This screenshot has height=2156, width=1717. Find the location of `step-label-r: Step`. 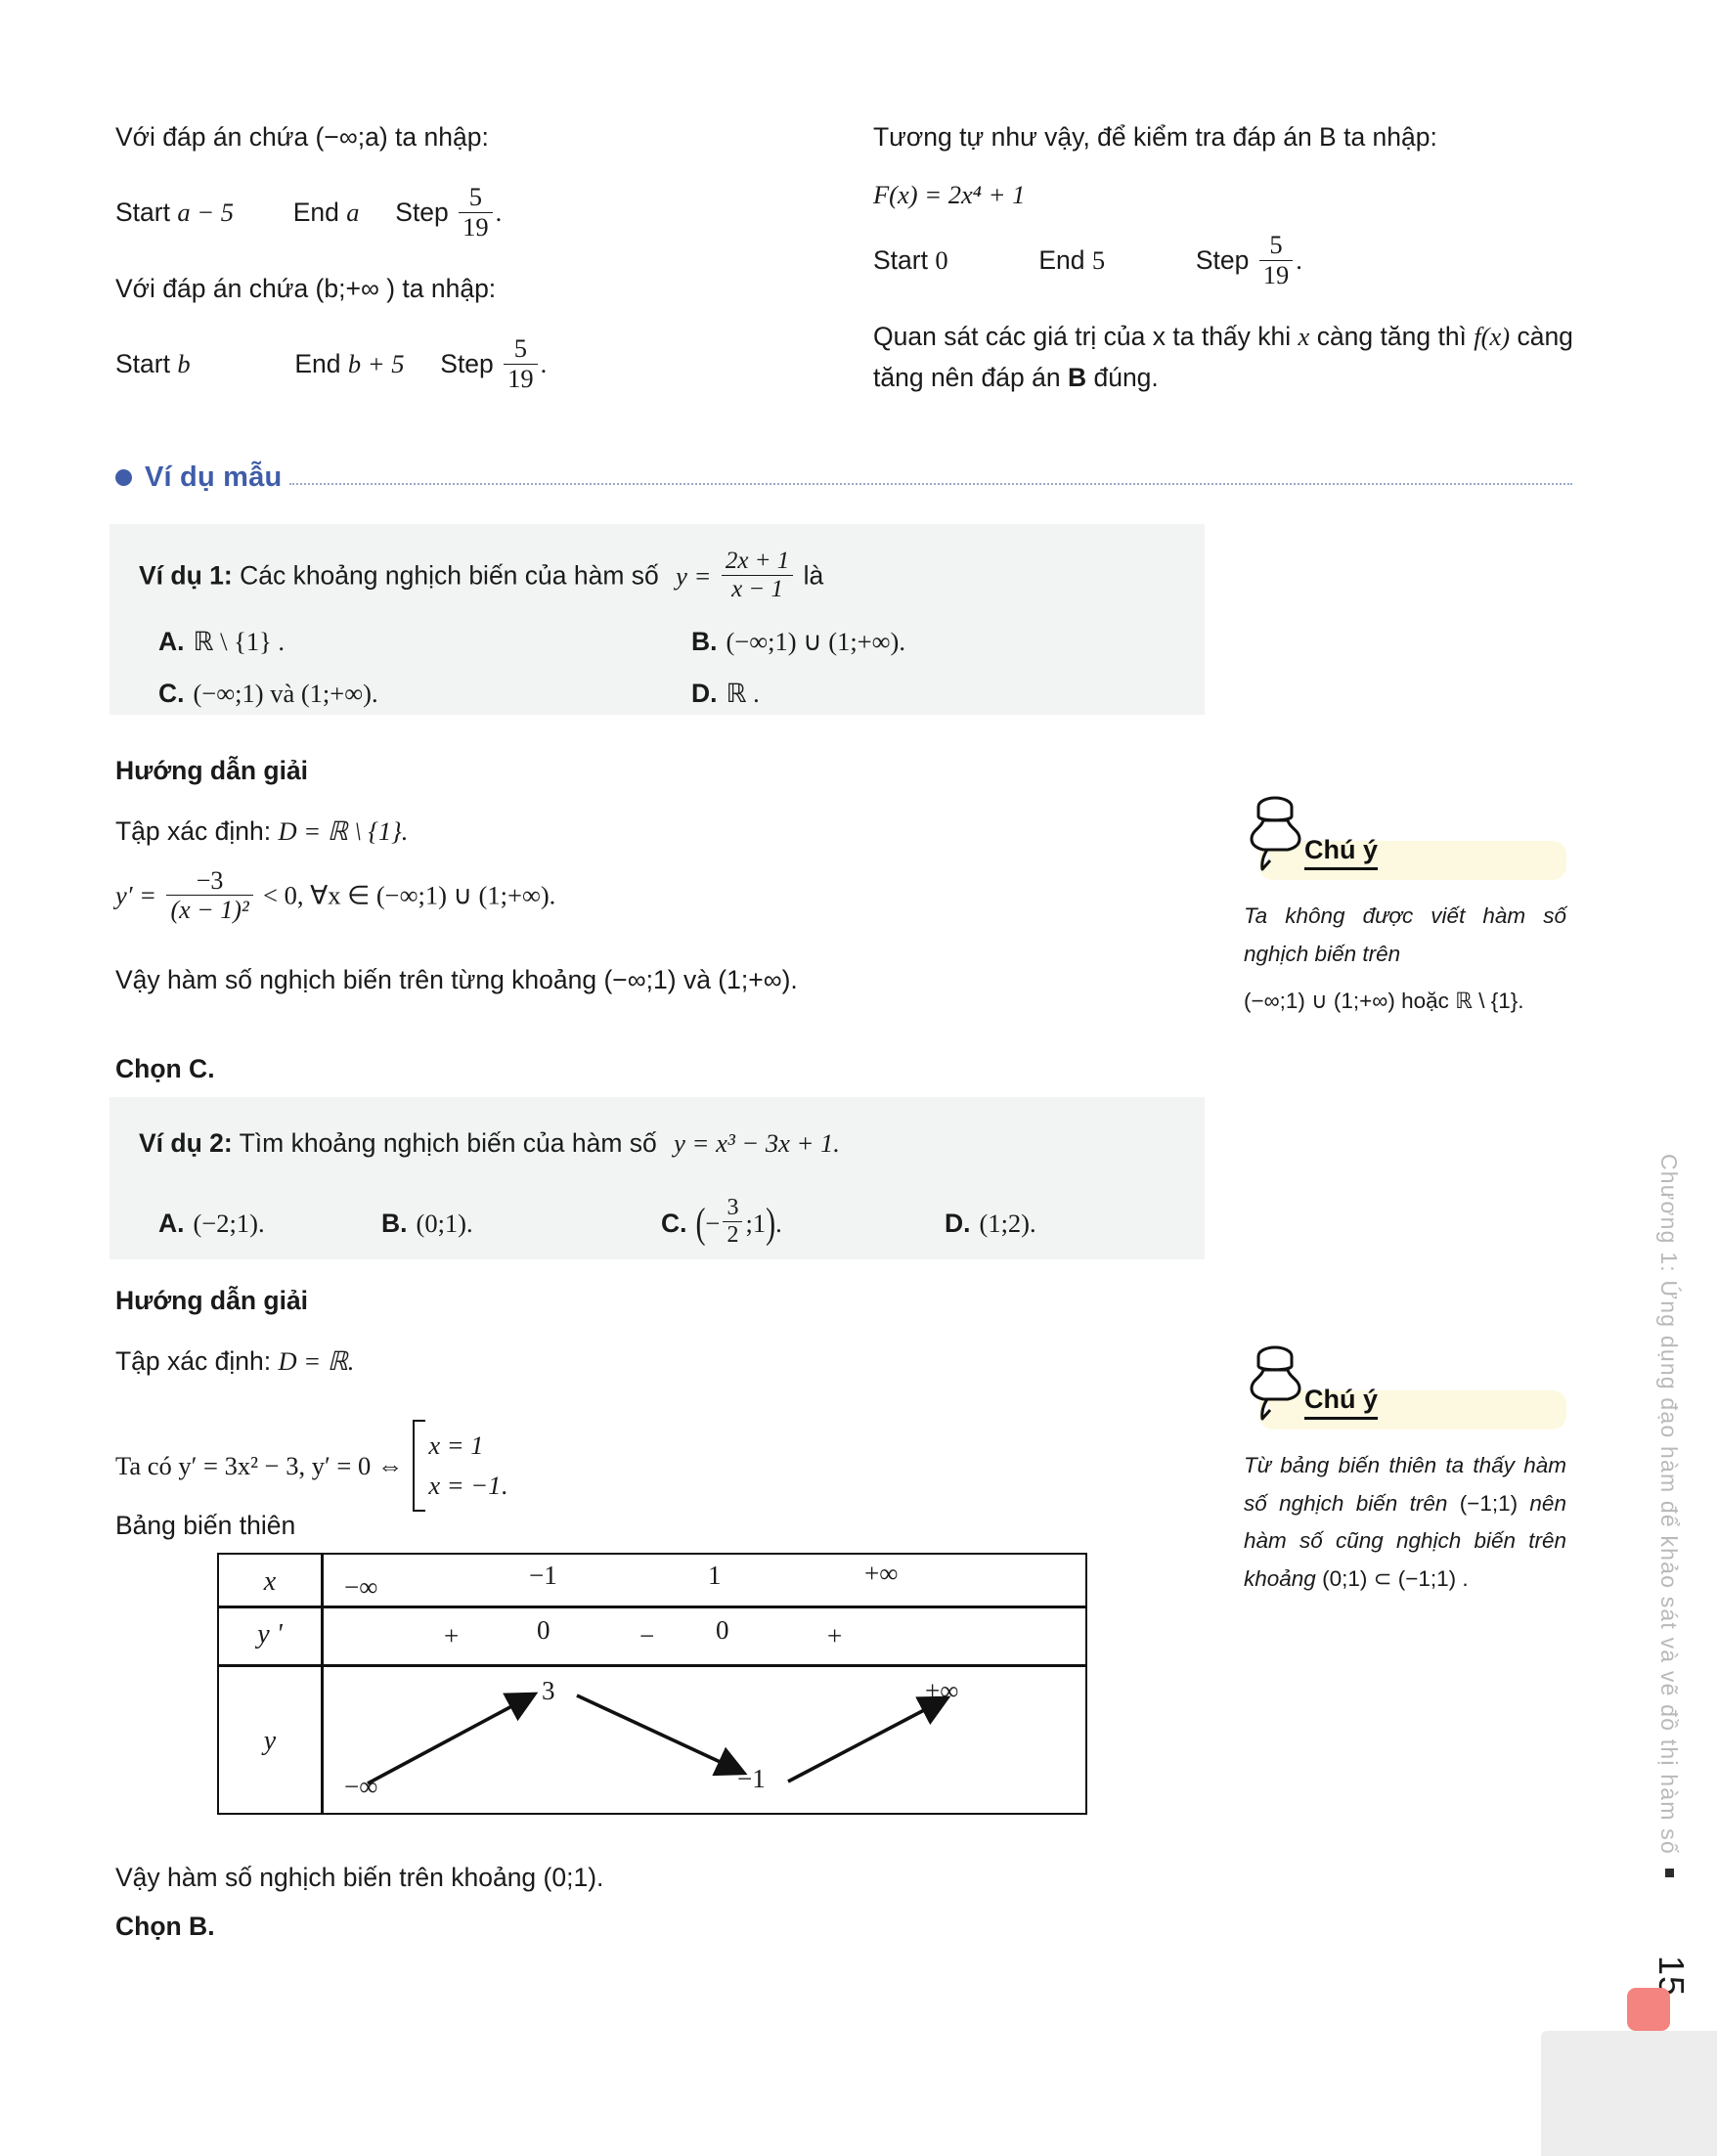

step-label-r: Step is located at coordinates (1222, 260).